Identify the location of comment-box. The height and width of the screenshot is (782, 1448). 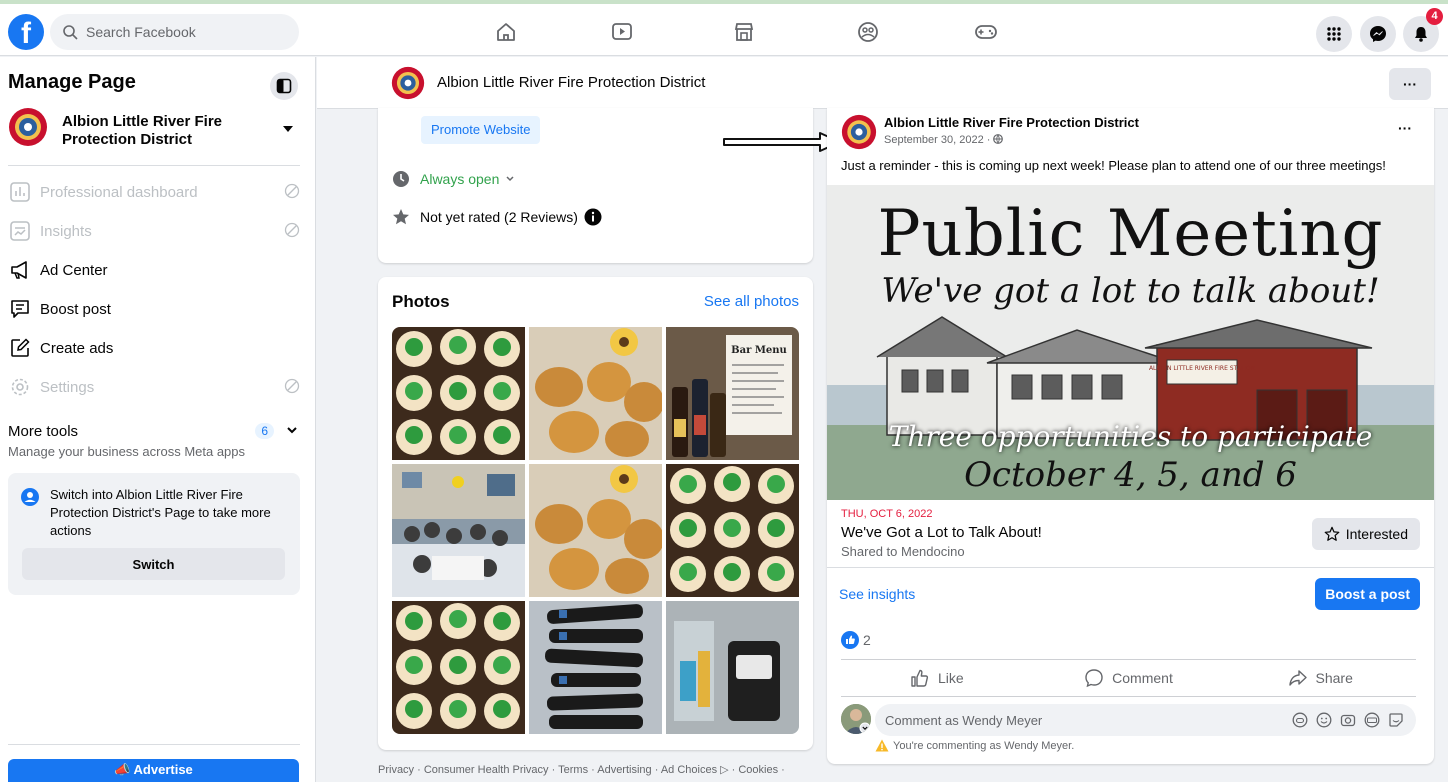
(1145, 720).